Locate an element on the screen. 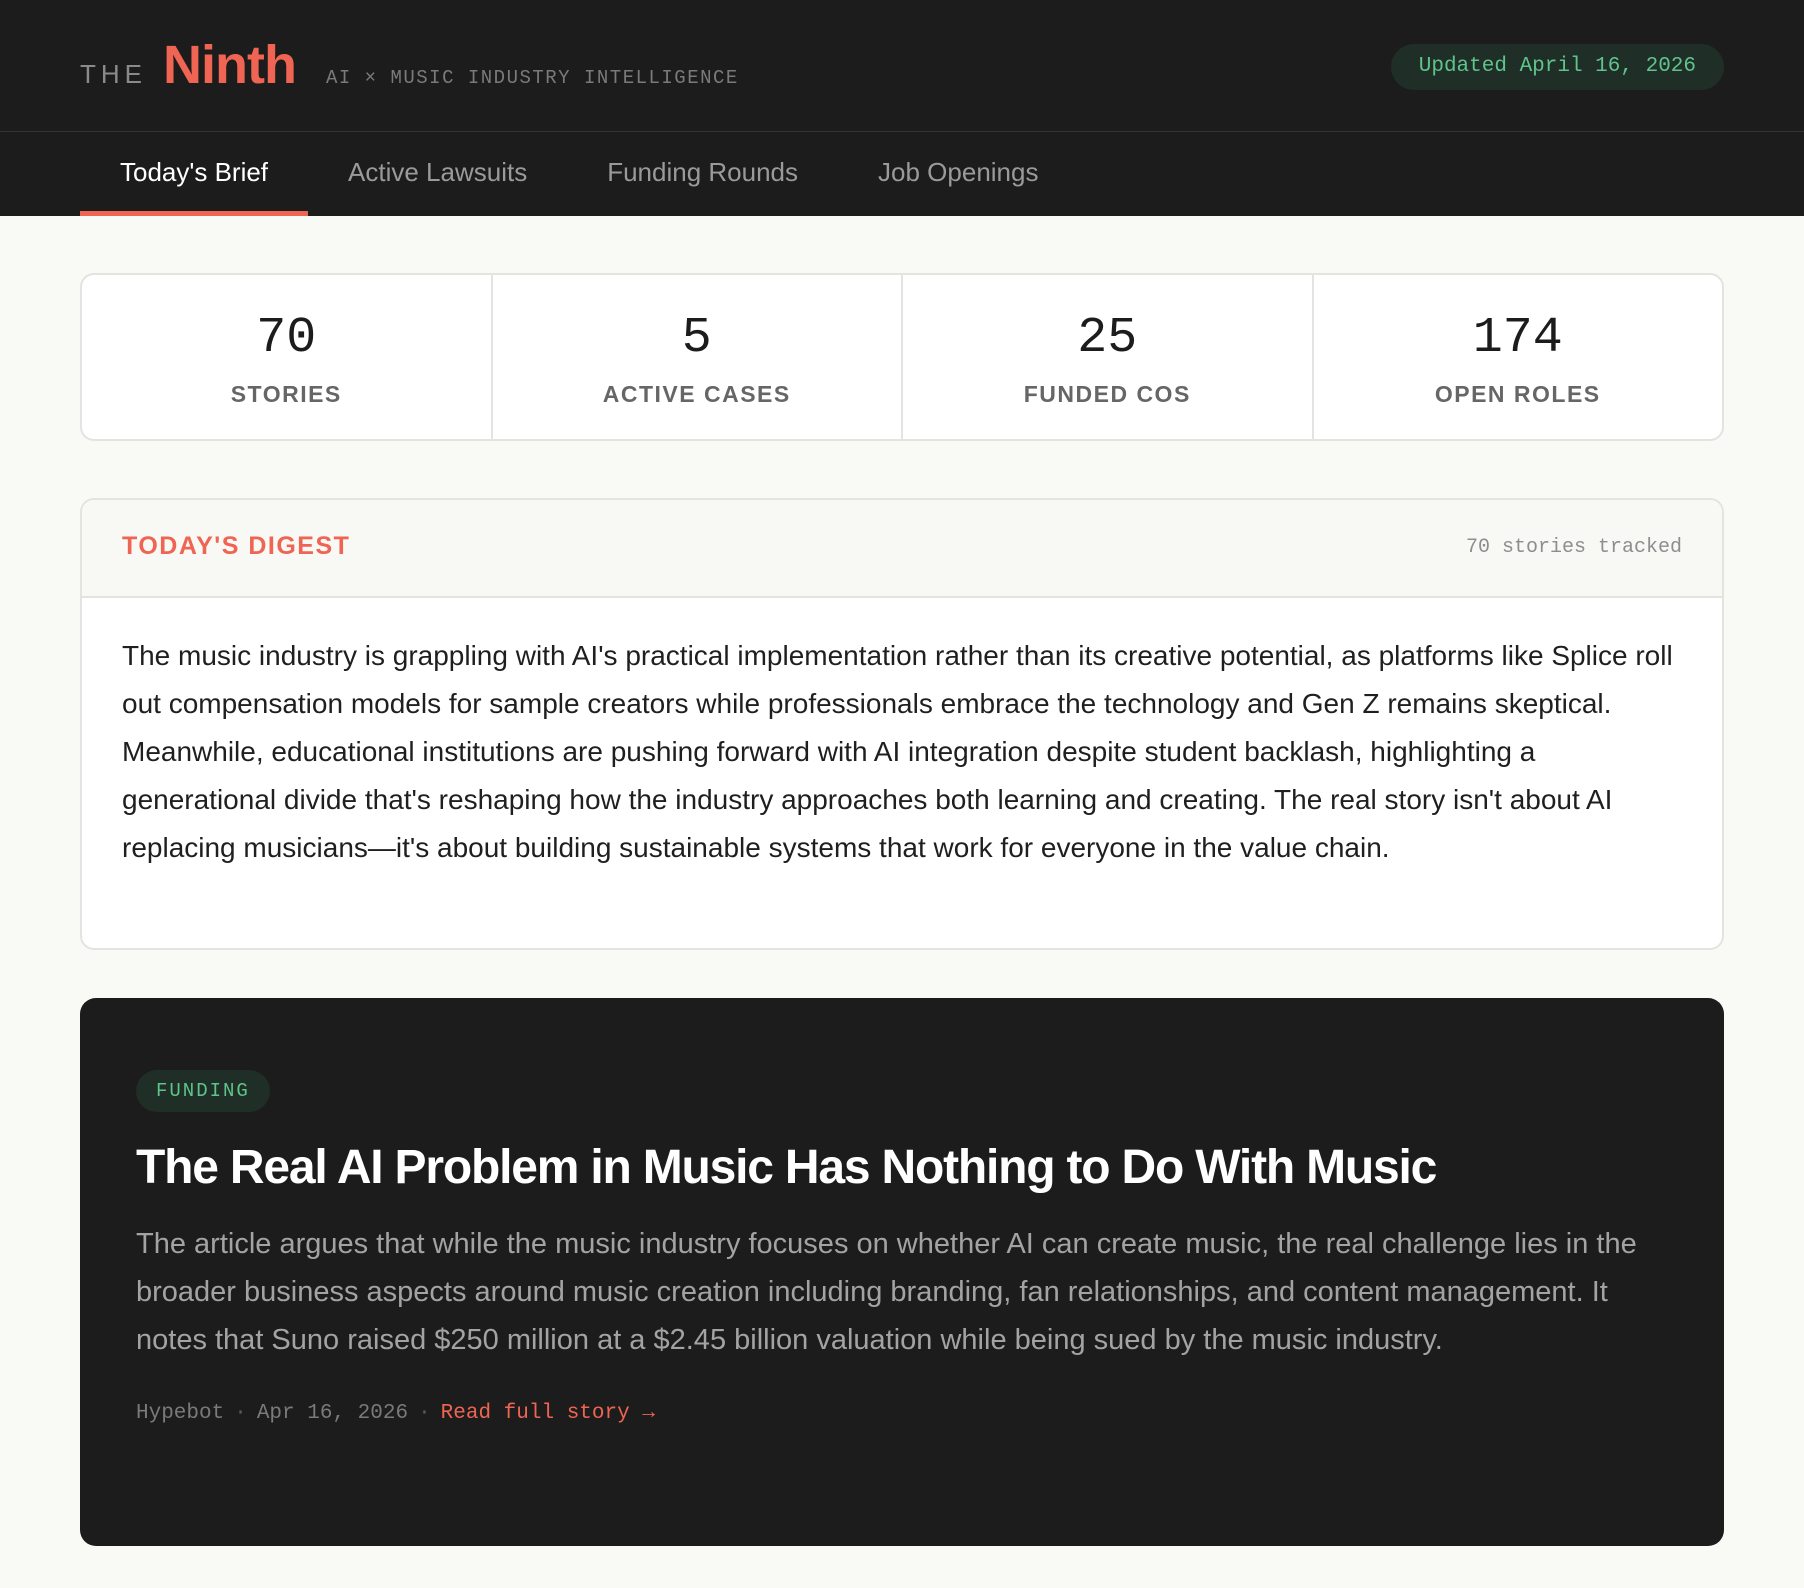  read-full-story-link: Read full story → is located at coordinates (548, 1413).